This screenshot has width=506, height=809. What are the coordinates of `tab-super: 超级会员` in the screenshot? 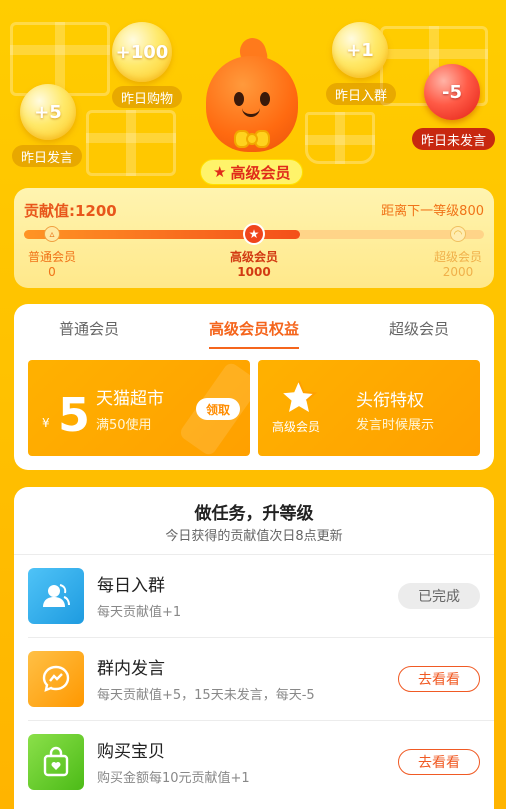 It's located at (419, 333).